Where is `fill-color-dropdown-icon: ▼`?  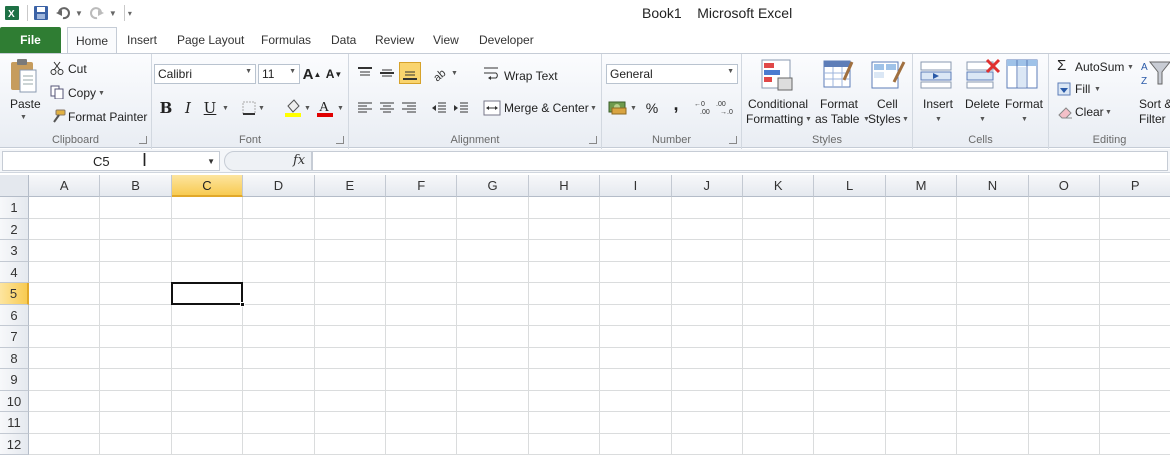
fill-color-dropdown-icon: ▼ is located at coordinates (307, 108).